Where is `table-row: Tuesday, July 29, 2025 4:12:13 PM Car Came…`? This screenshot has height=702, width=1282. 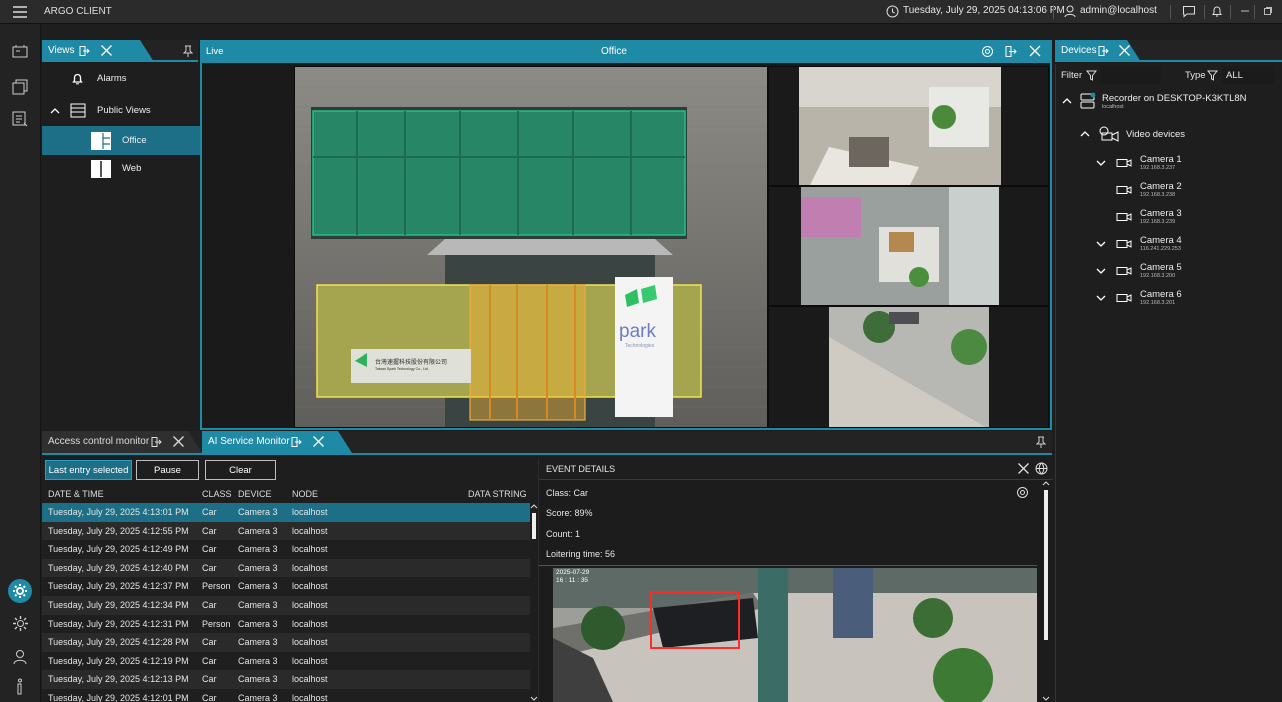
table-row: Tuesday, July 29, 2025 4:12:13 PM Car Came… is located at coordinates (286, 679).